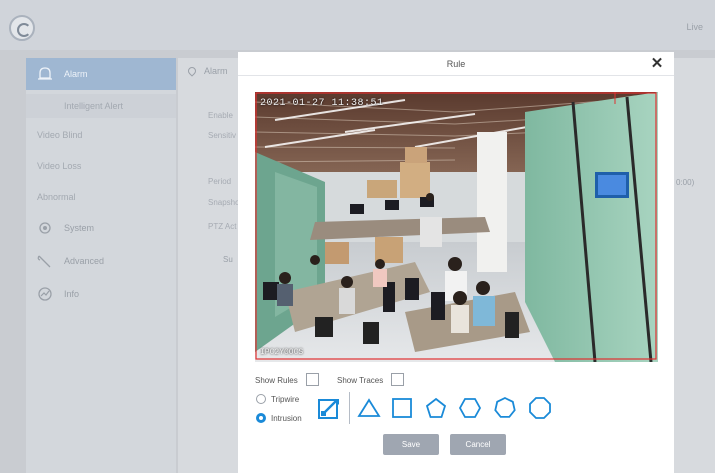  I want to click on sidebar-item-advanced: Advanced, so click(101, 261).